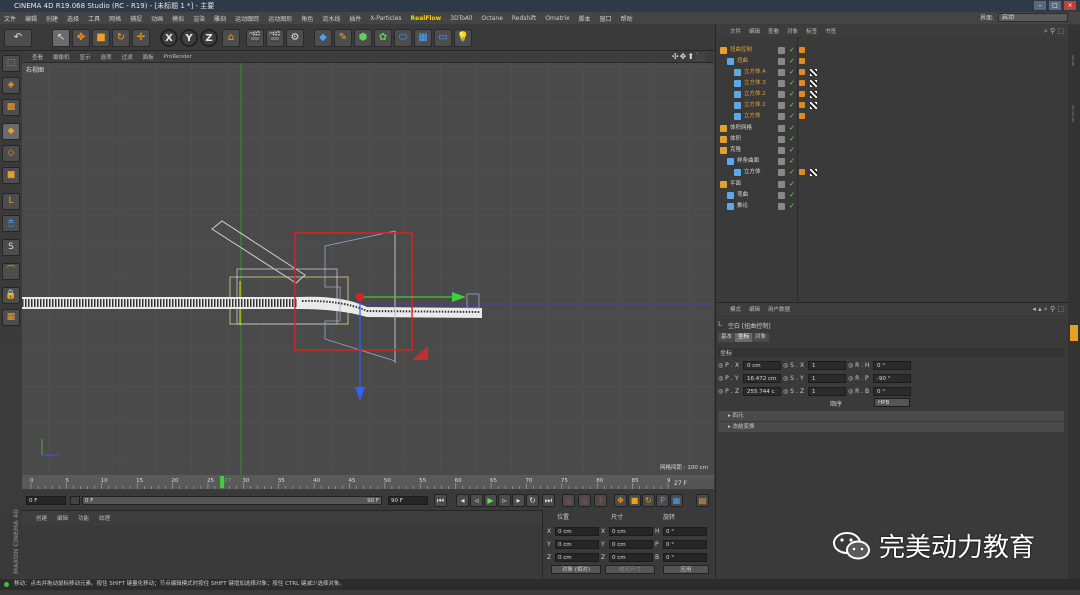 The height and width of the screenshot is (595, 1080). I want to click on attr-value-field: 16.472 cm, so click(762, 378).